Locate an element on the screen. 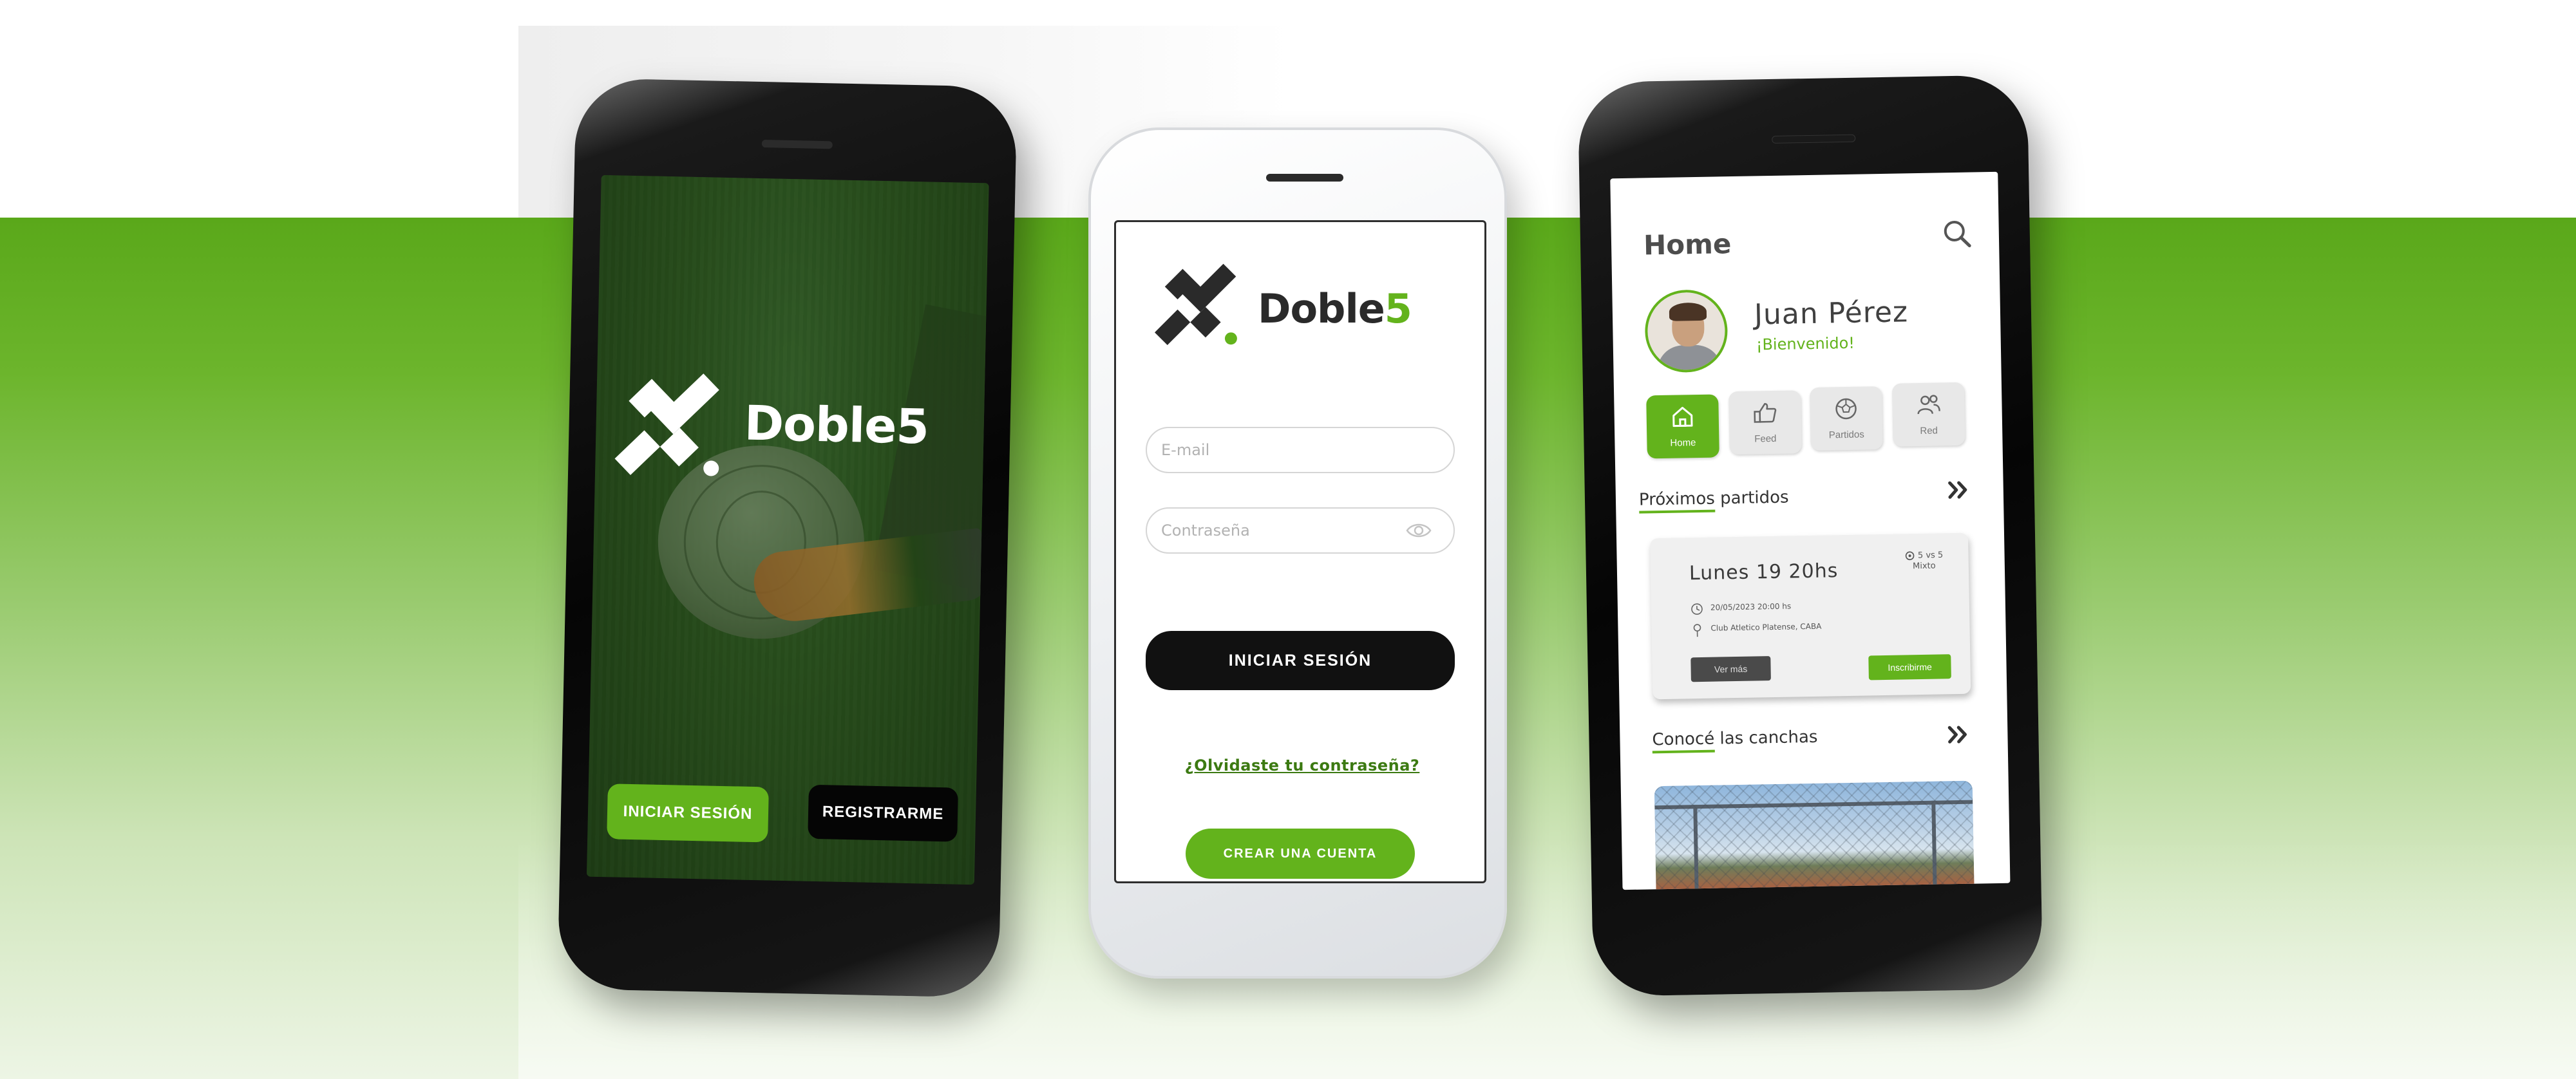 Image resolution: width=2576 pixels, height=1079 pixels. house-icon is located at coordinates (1682, 416).